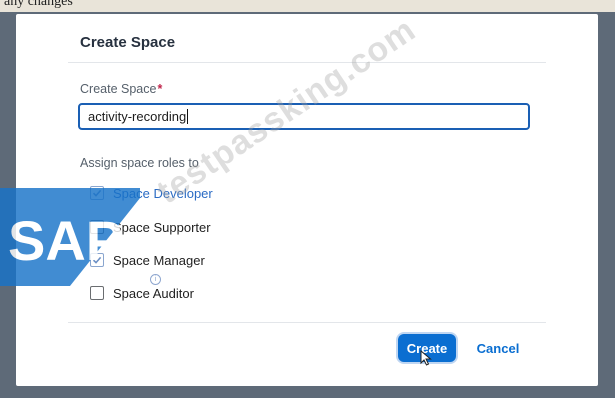 The image size is (615, 398). I want to click on sap-logo-text: SAP, so click(65, 240).